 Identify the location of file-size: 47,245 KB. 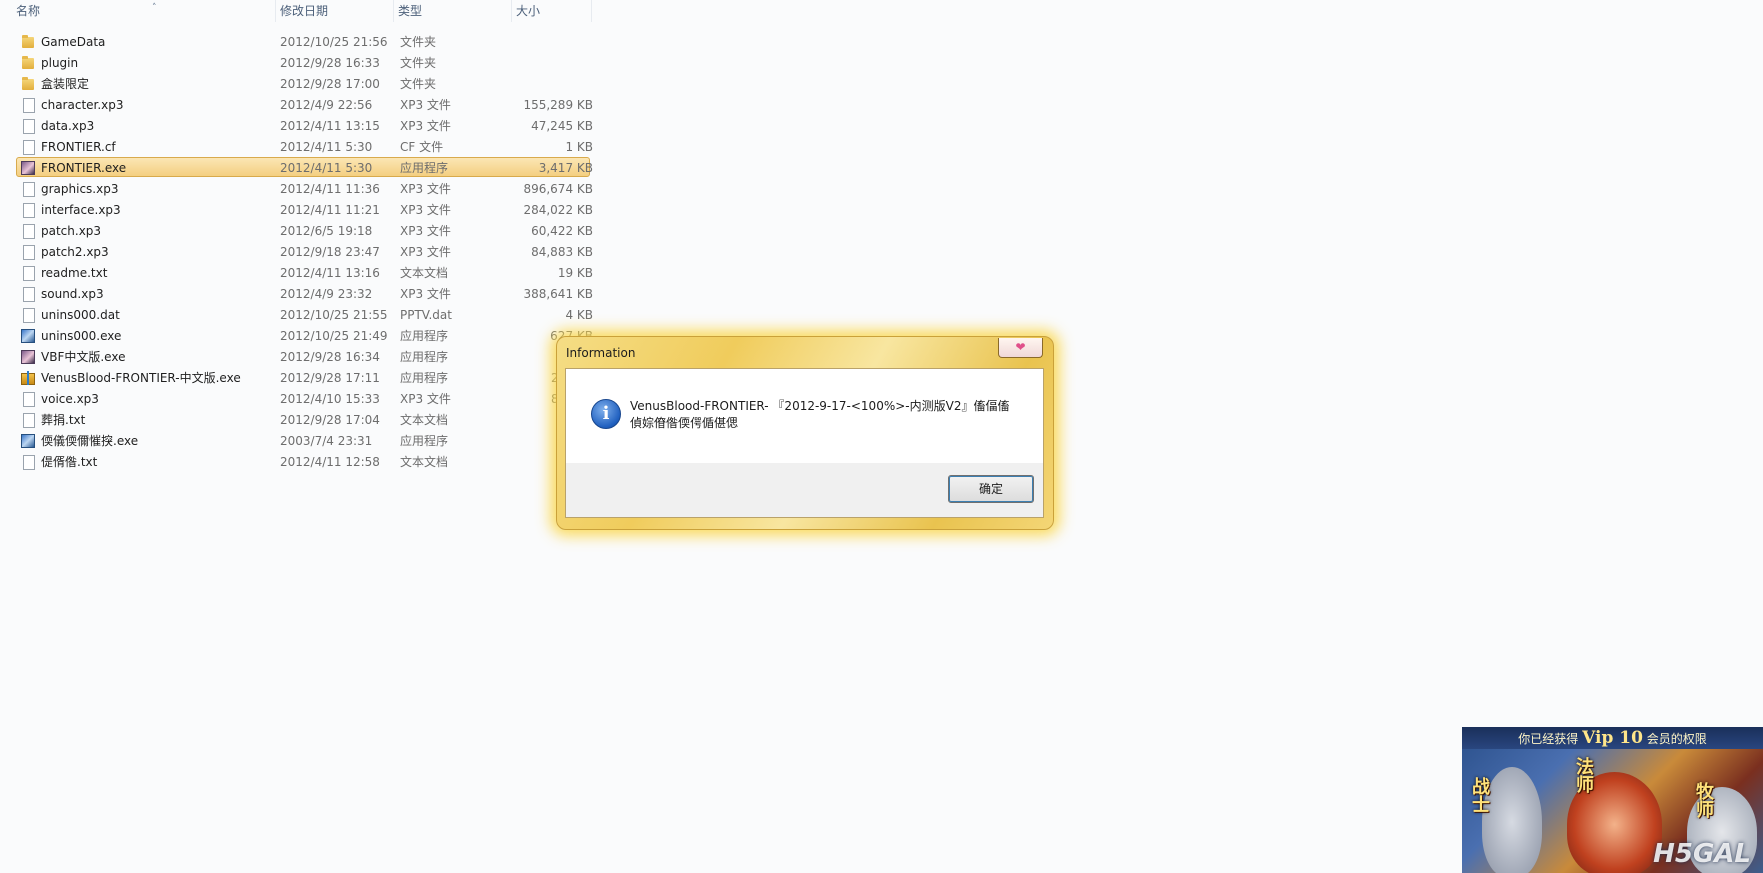
(562, 126).